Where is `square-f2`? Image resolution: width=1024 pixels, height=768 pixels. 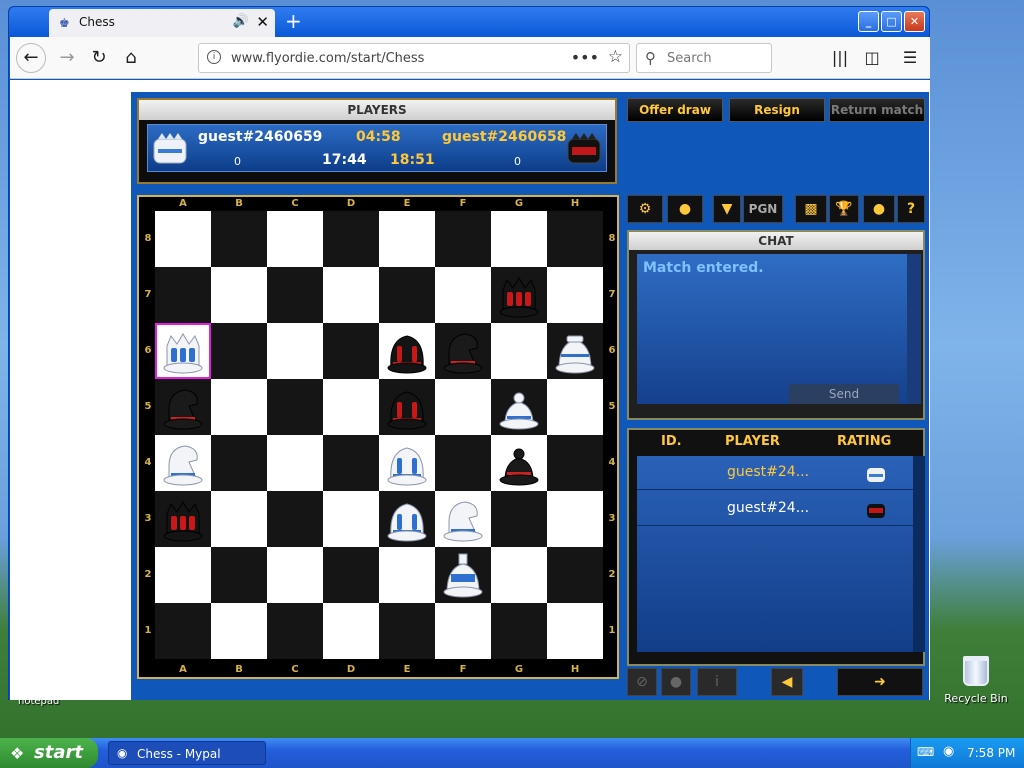
square-f2 is located at coordinates (463, 575).